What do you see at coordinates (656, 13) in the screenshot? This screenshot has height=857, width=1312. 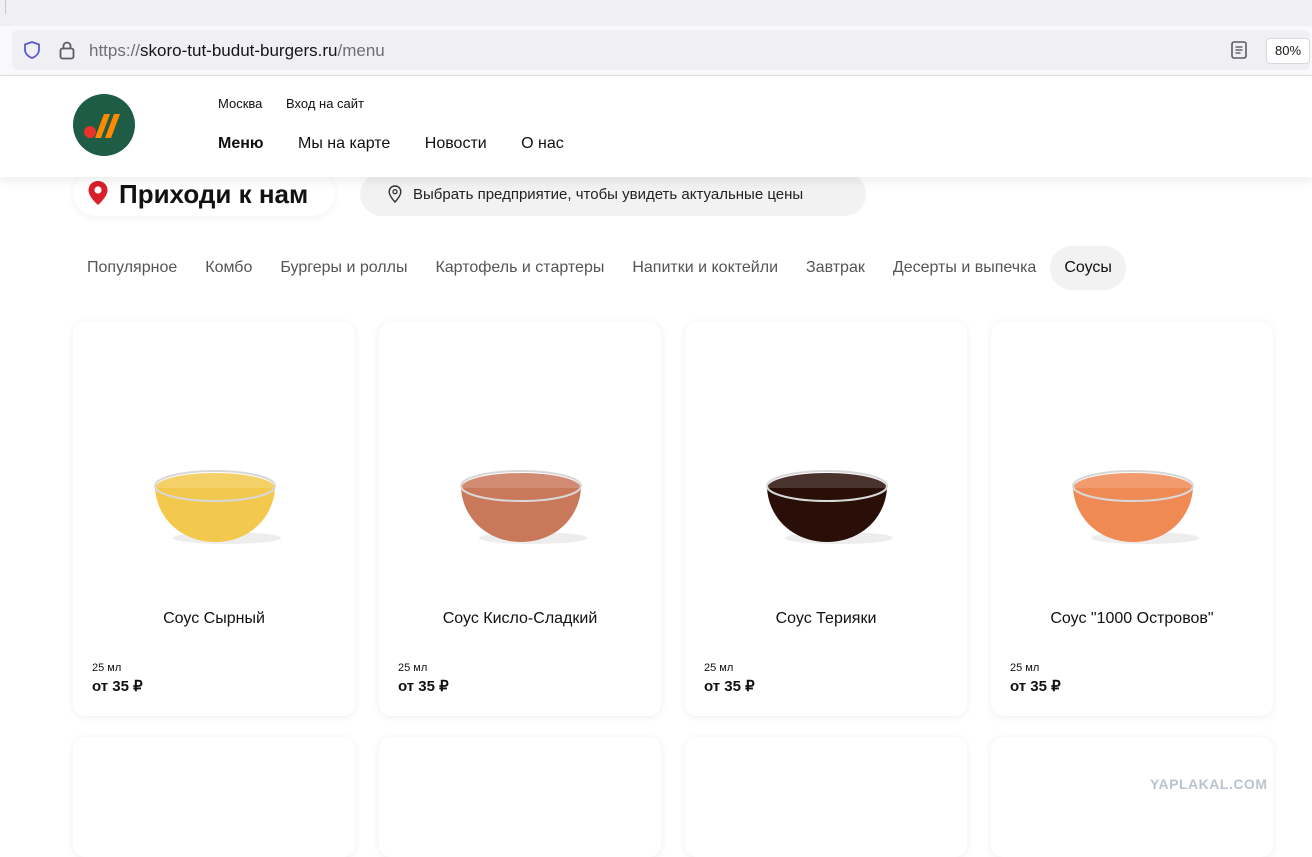 I see `browser-tabstrip` at bounding box center [656, 13].